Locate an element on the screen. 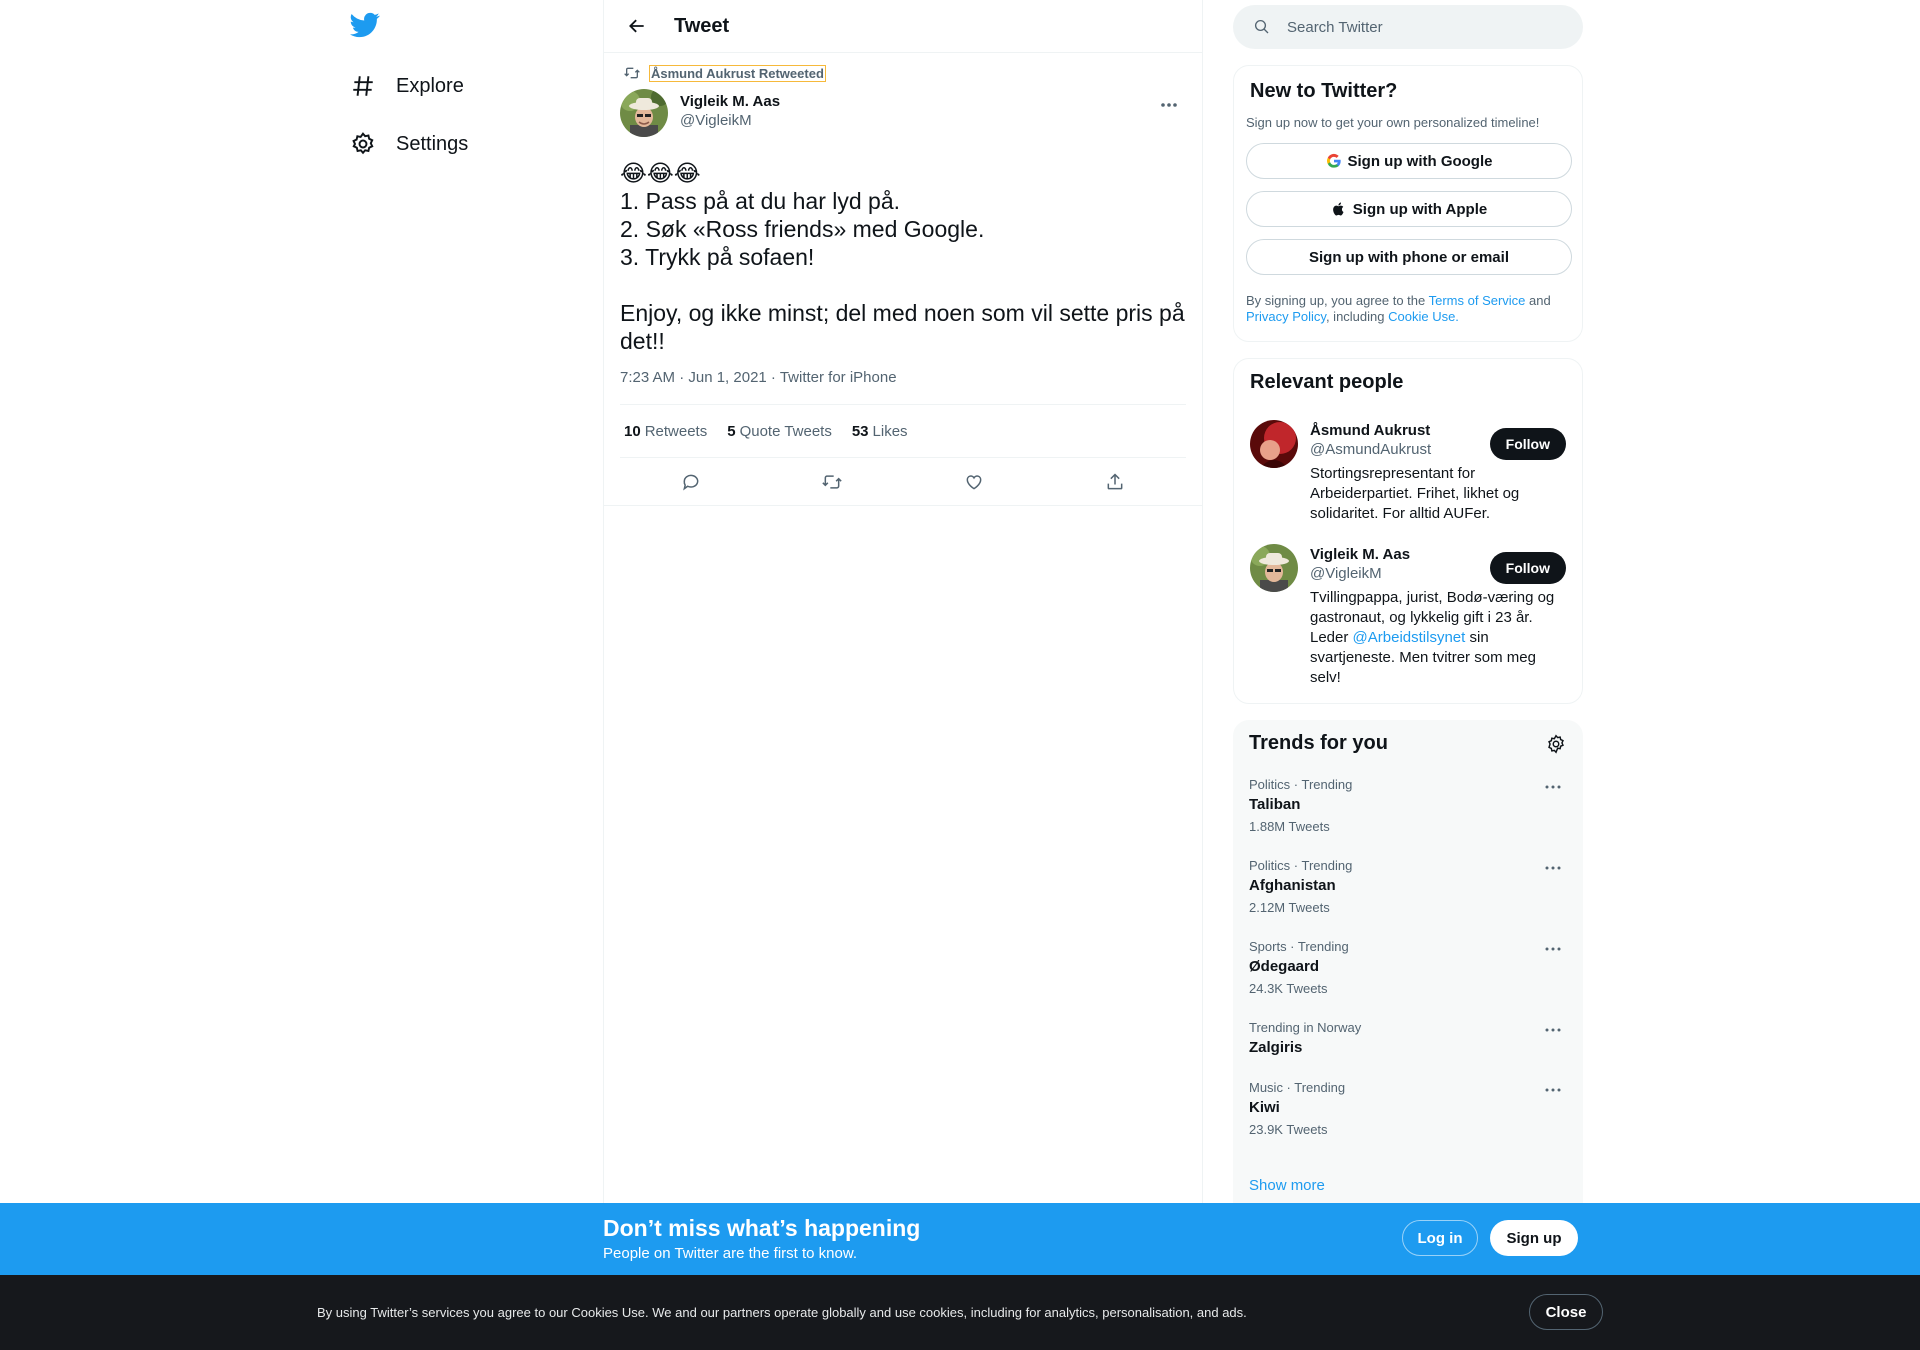 The width and height of the screenshot is (1920, 1350). tweet-author: Vigleik M. Aas @VigleikM is located at coordinates (903, 114).